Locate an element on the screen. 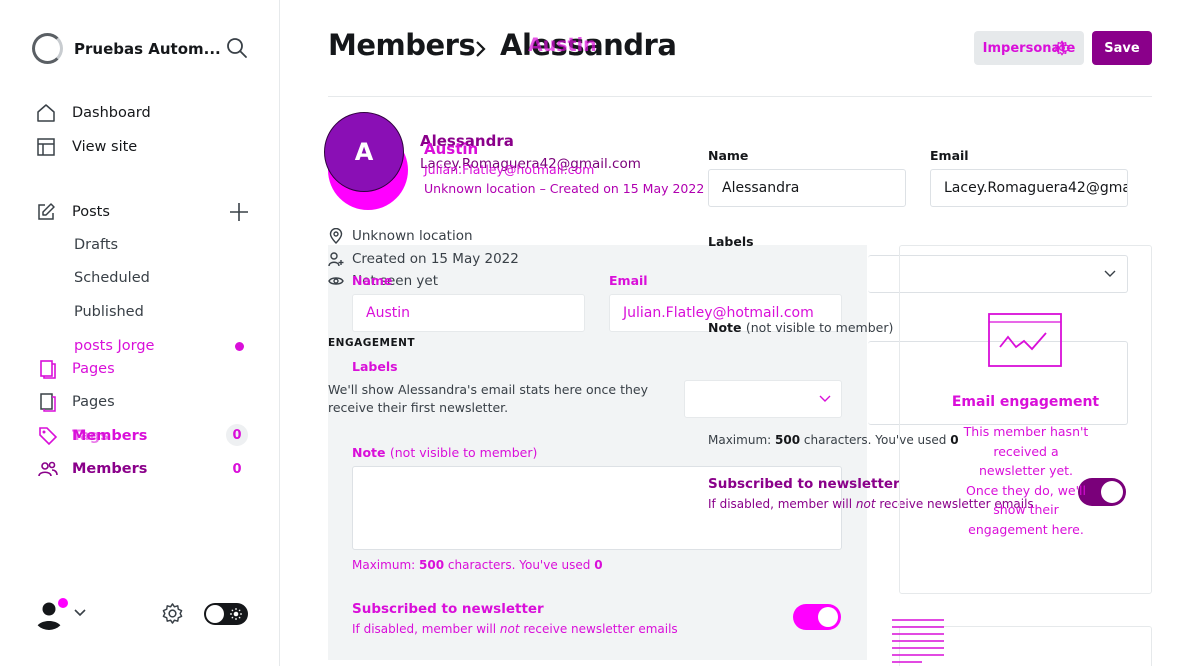 The width and height of the screenshot is (1200, 666). add-post-icon is located at coordinates (239, 212).